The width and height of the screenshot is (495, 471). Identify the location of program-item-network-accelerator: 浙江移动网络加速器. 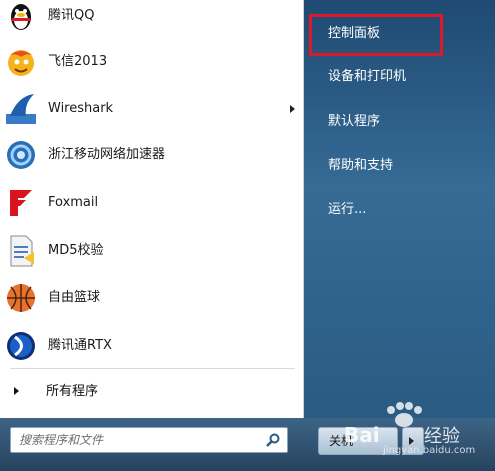
(151, 155).